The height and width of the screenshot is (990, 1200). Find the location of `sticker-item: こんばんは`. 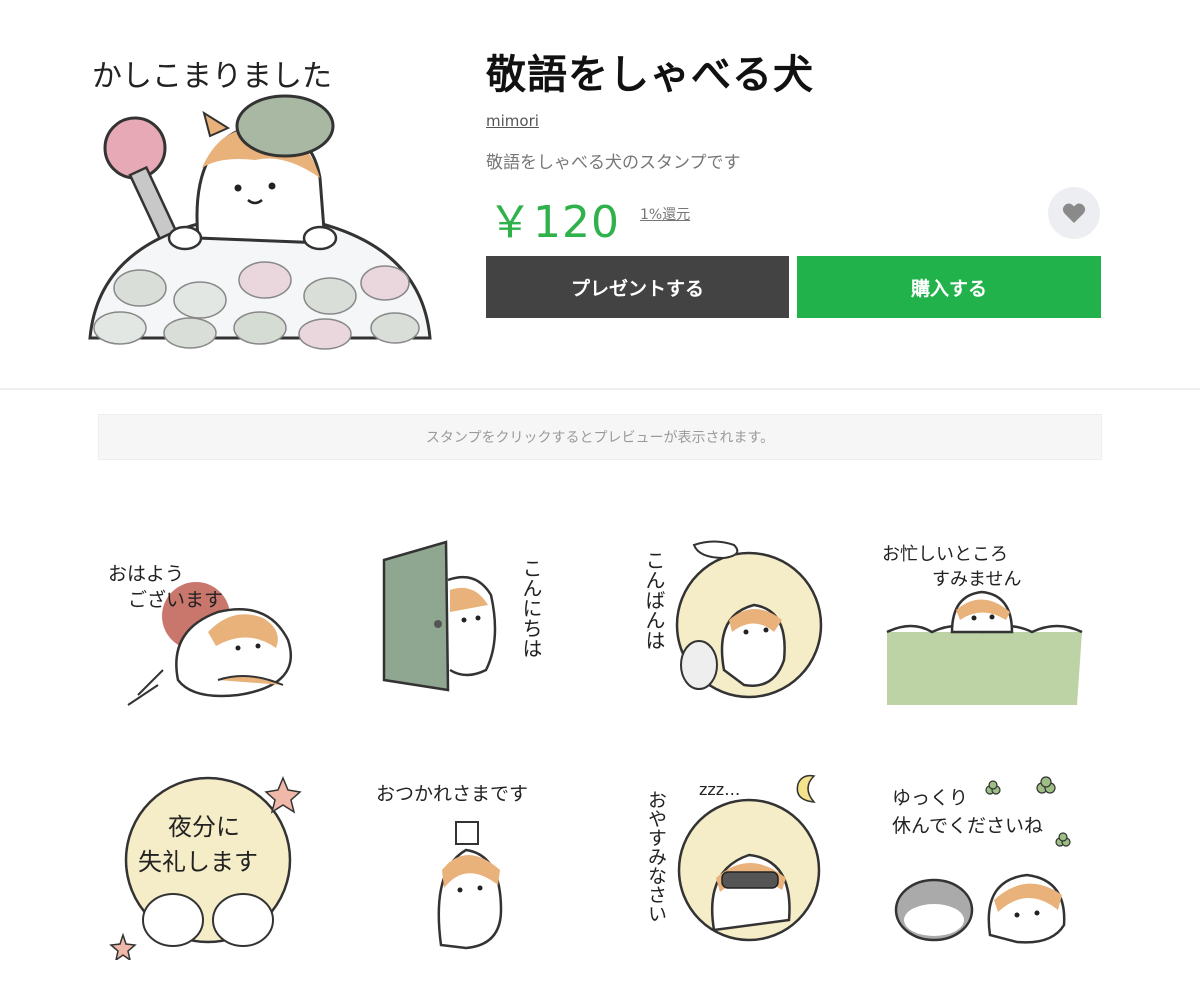

sticker-item: こんばんは is located at coordinates (729, 620).